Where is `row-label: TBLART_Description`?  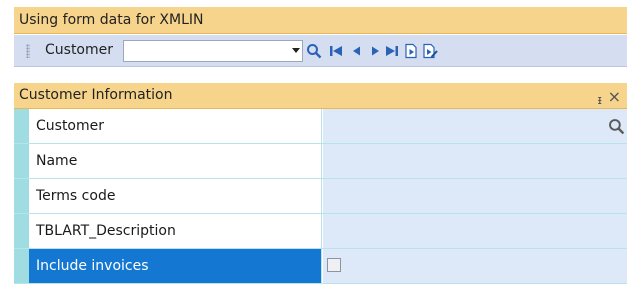
row-label: TBLART_Description is located at coordinates (175, 231).